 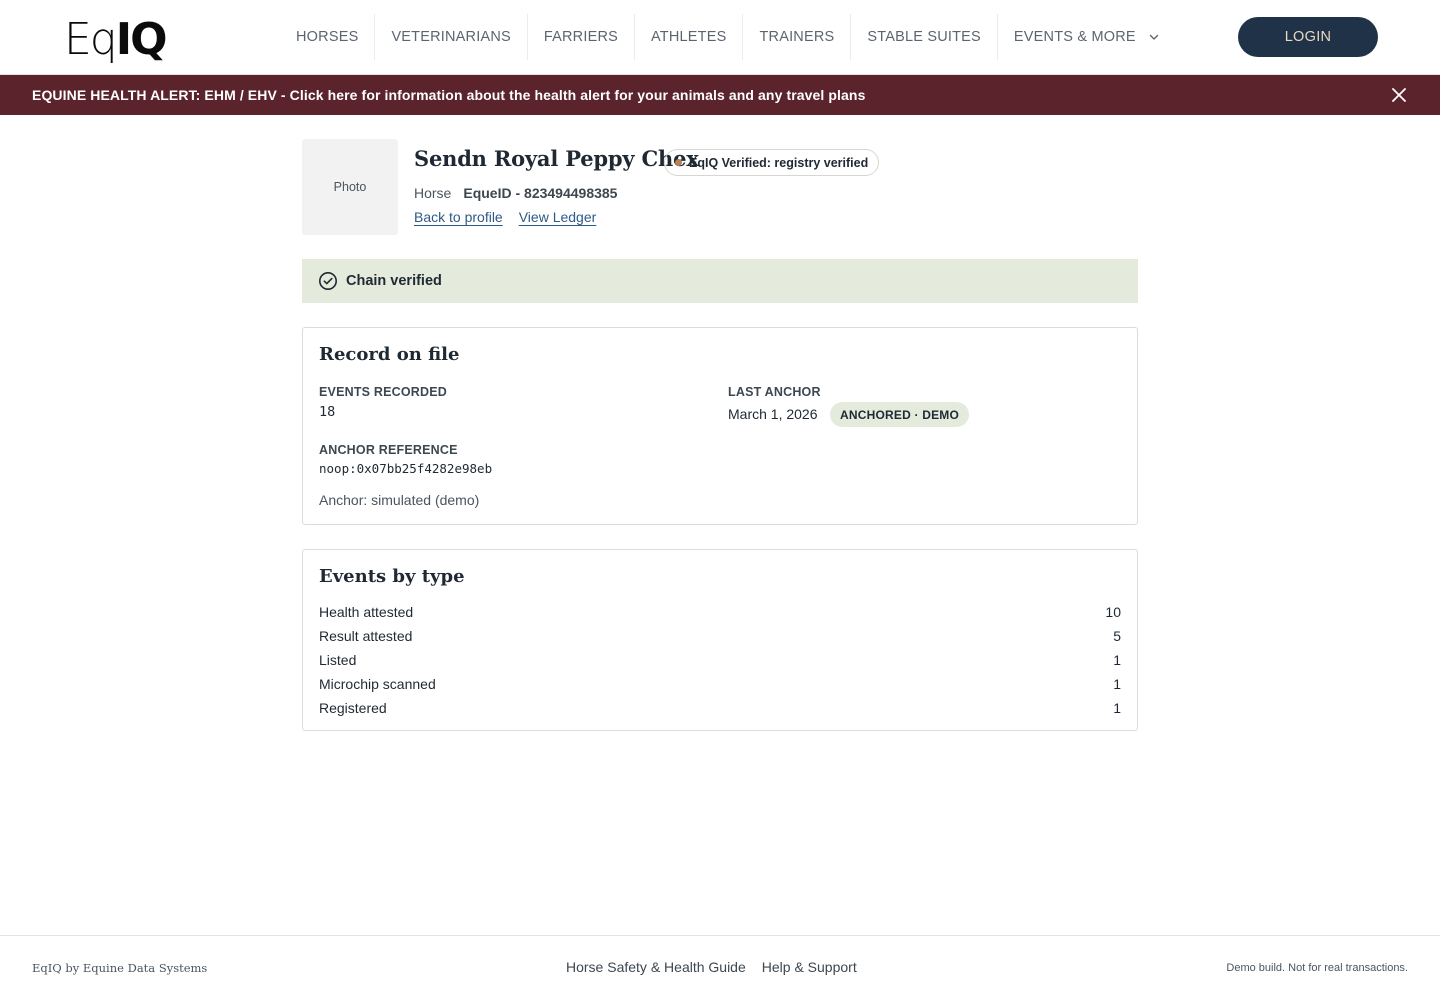 I want to click on profile-meta: Horse EqueID - 823494498385, so click(x=515, y=193).